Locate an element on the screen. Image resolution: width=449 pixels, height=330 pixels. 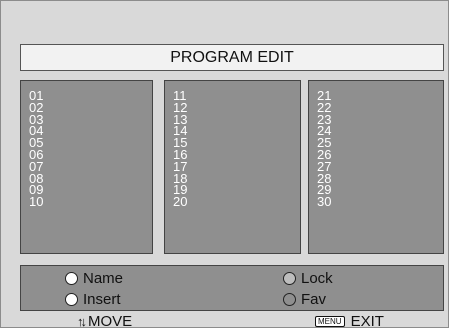
lock-option-label: Lock is located at coordinates (317, 278).